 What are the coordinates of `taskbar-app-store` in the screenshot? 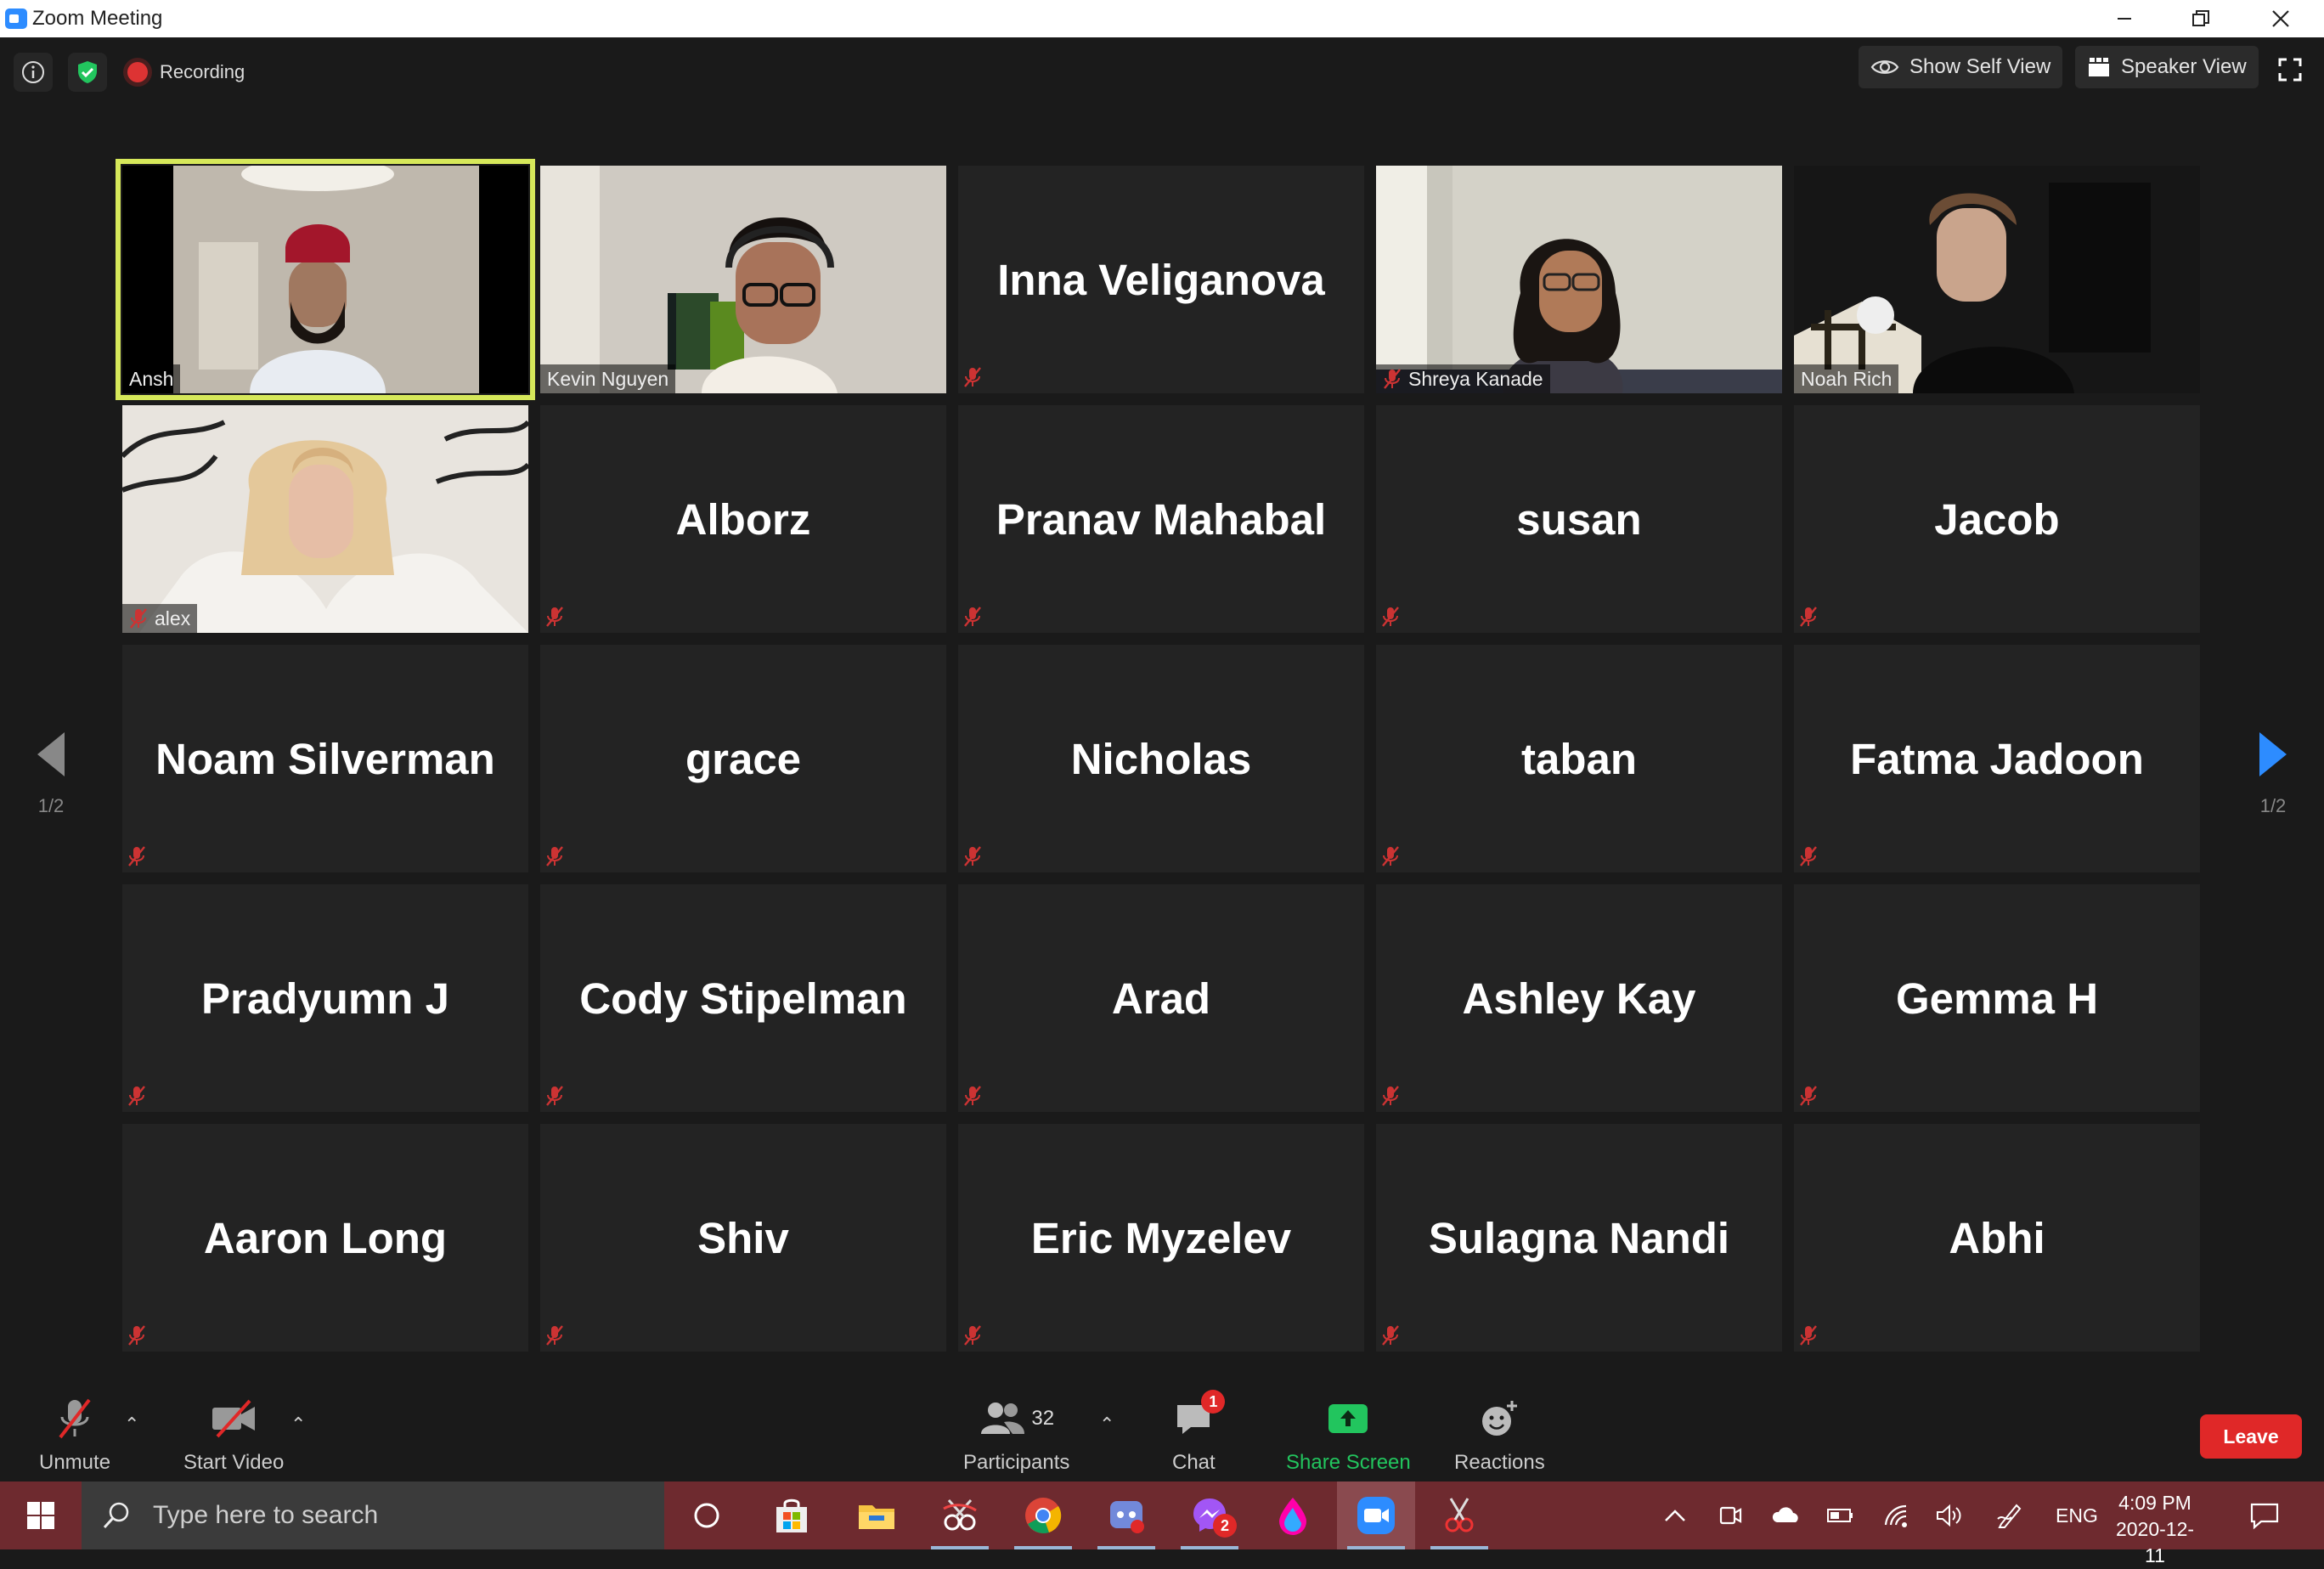 It's located at (792, 1515).